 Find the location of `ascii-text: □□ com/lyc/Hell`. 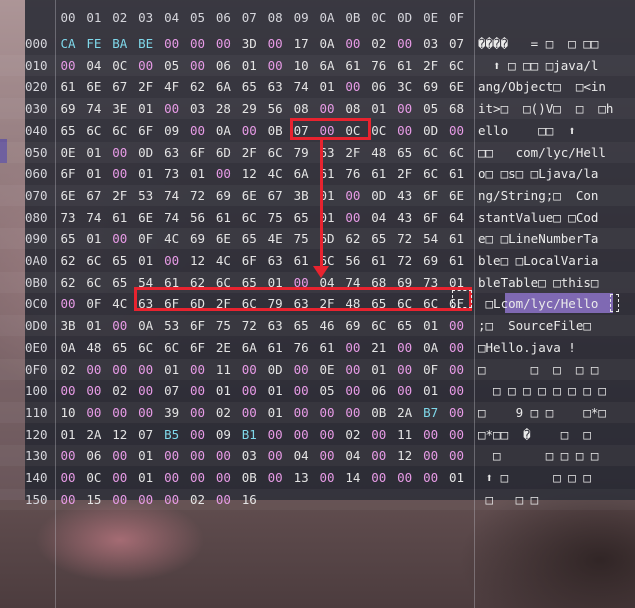

ascii-text: □□ com/lyc/Hell is located at coordinates (556, 152).